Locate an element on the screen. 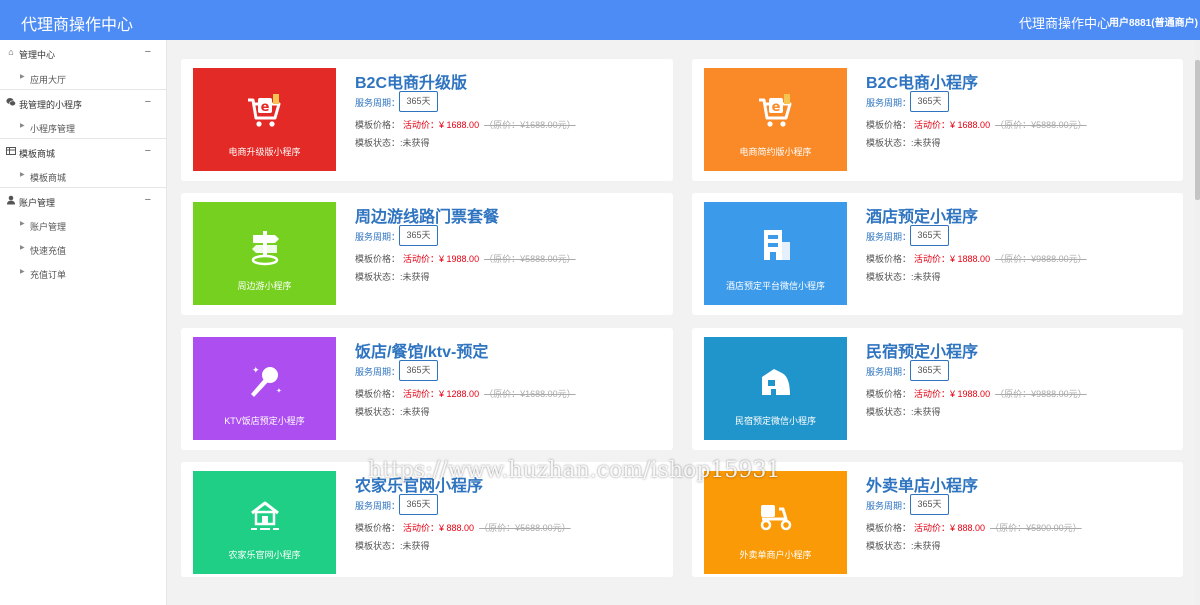 The height and width of the screenshot is (605, 1200). sidebar-group-my-miniprograms: 我管理的小程序 − is located at coordinates (83, 101).